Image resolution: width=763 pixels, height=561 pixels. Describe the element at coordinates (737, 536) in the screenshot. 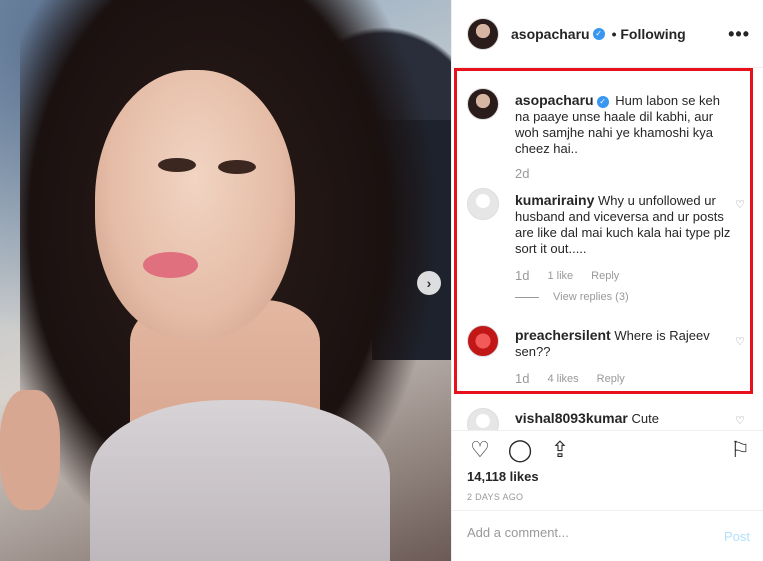

I see `post-comment-button: Post` at that location.